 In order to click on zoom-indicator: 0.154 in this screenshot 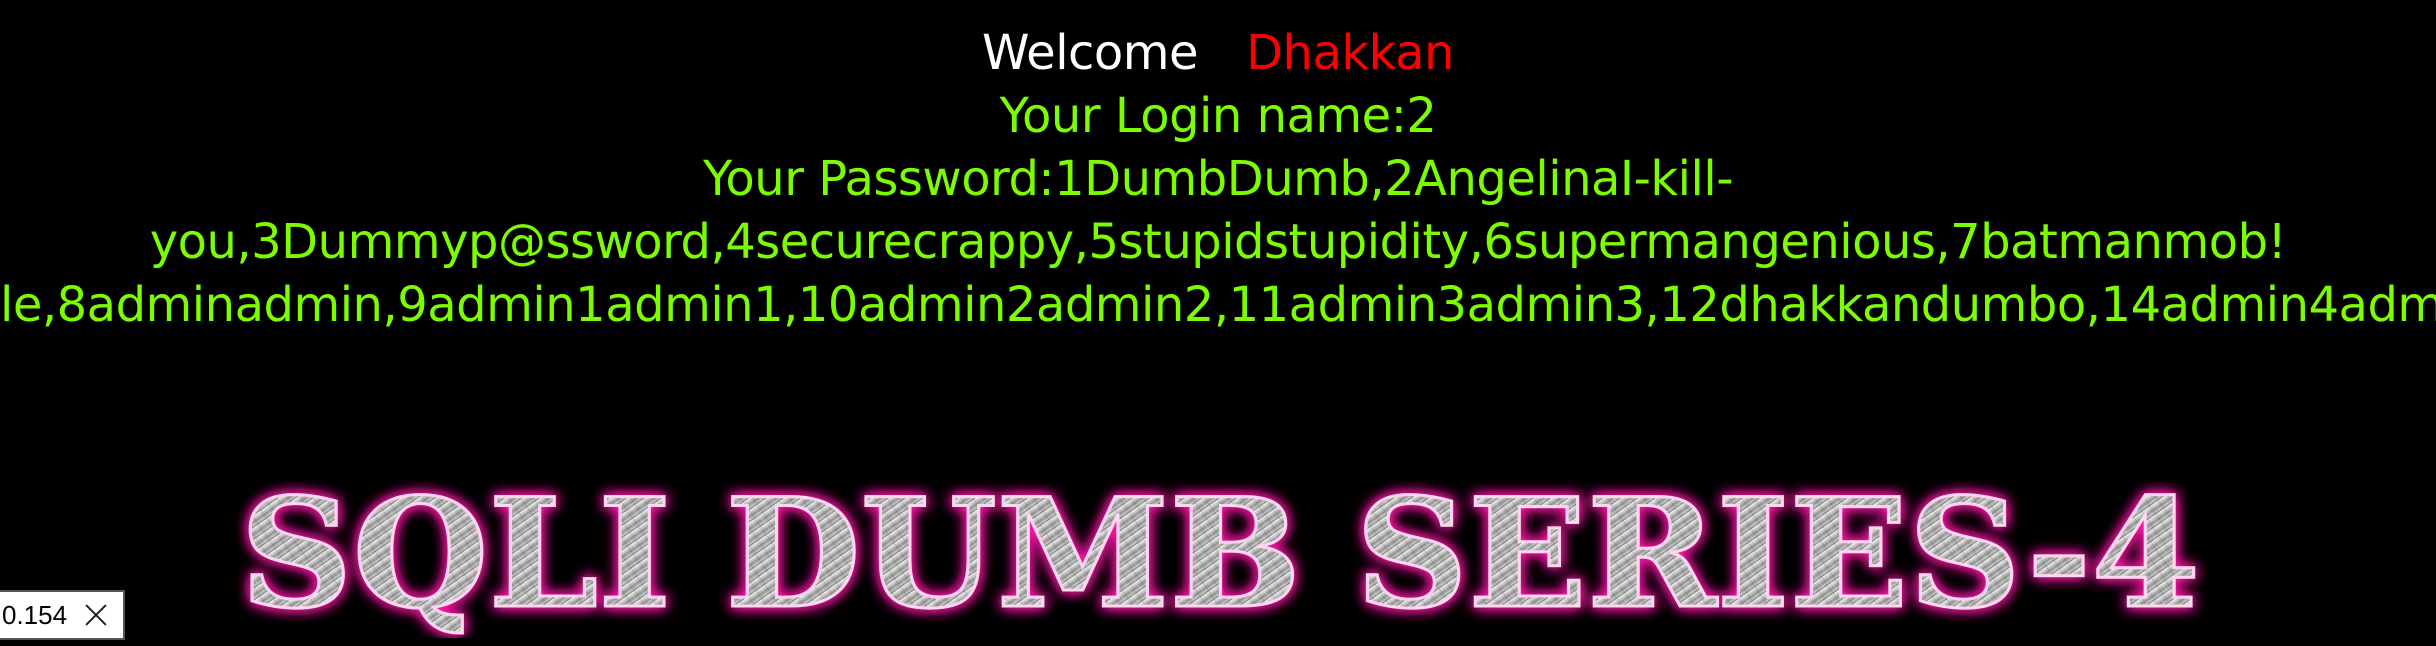, I will do `click(63, 615)`.